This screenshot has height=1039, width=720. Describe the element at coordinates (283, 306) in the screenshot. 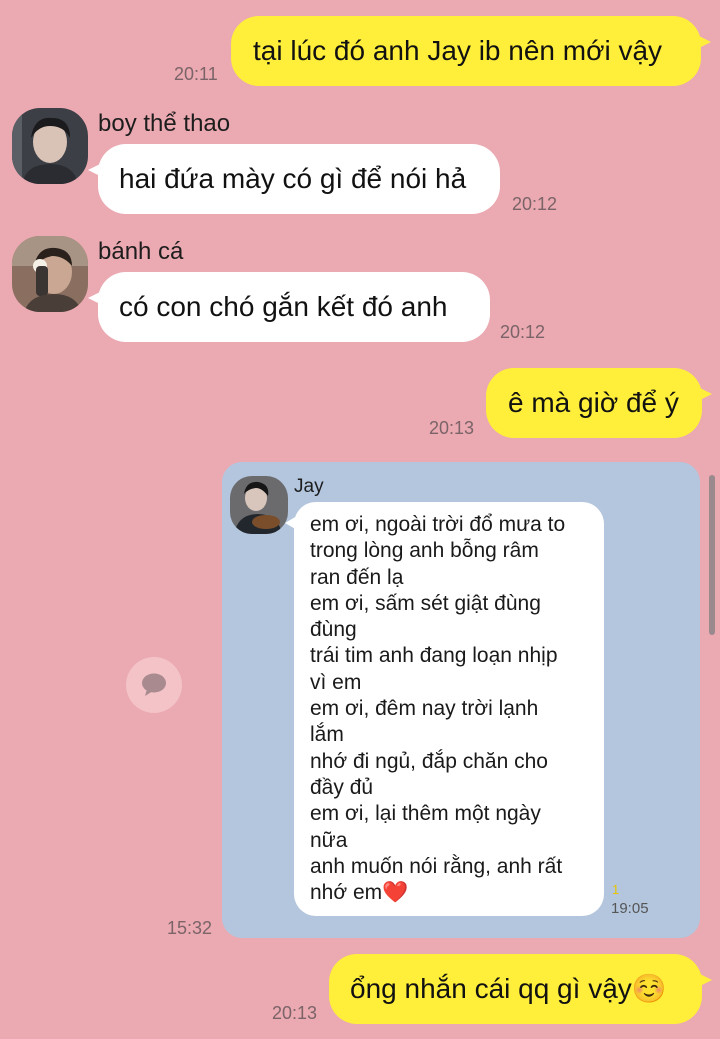

I see `message-text: có con chó gắn kết đó anh` at that location.